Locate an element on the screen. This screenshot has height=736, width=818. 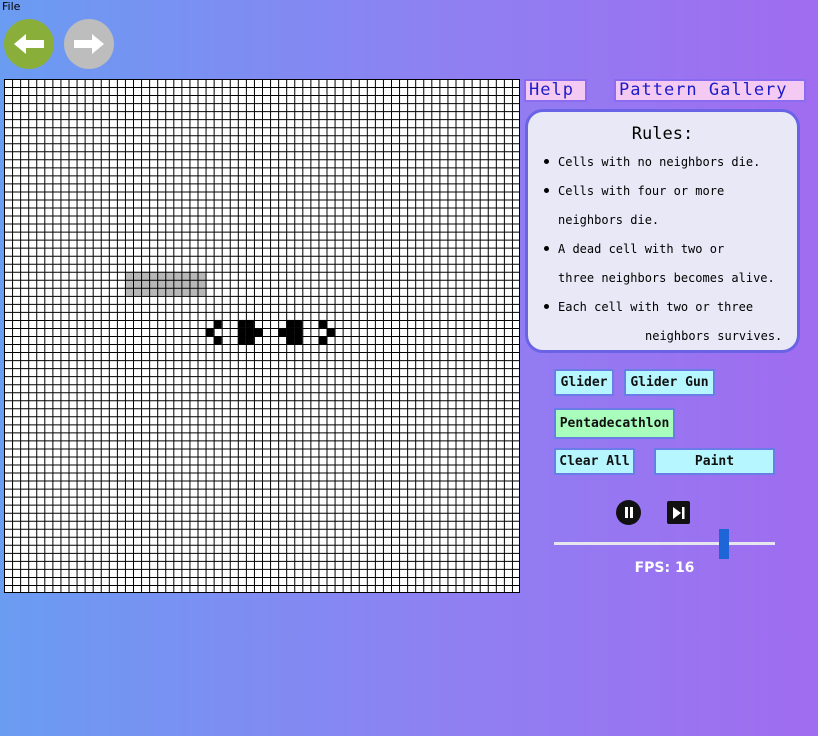
rule-item-continued: three neighbors becomes alive. is located at coordinates (666, 278).